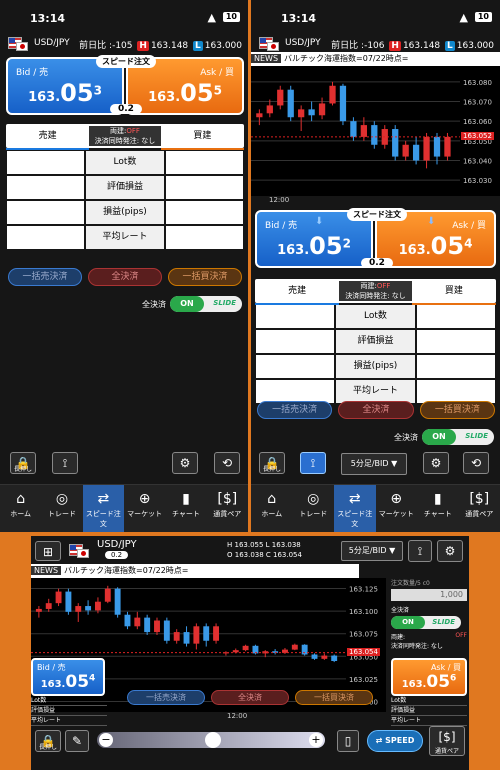  I want to click on zoom-slider-handle, so click(213, 740).